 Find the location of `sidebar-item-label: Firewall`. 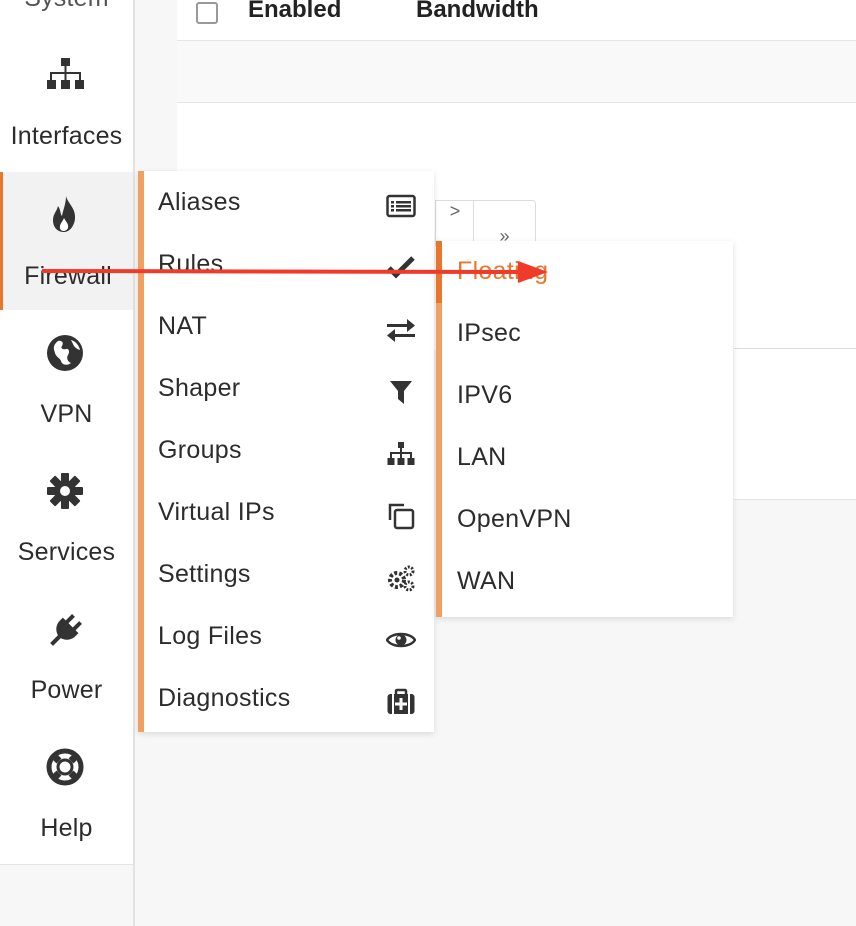

sidebar-item-label: Firewall is located at coordinates (68, 276).